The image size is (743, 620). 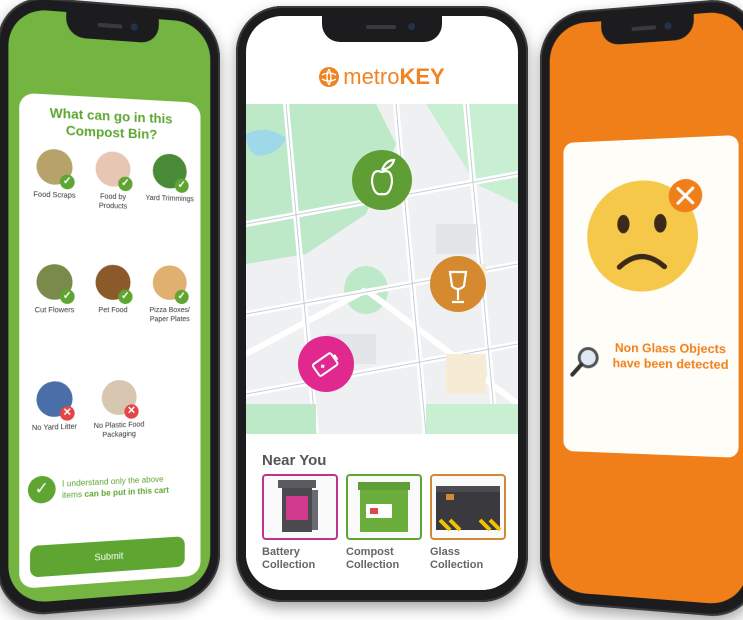 I want to click on compost-collection-card, so click(x=384, y=507).